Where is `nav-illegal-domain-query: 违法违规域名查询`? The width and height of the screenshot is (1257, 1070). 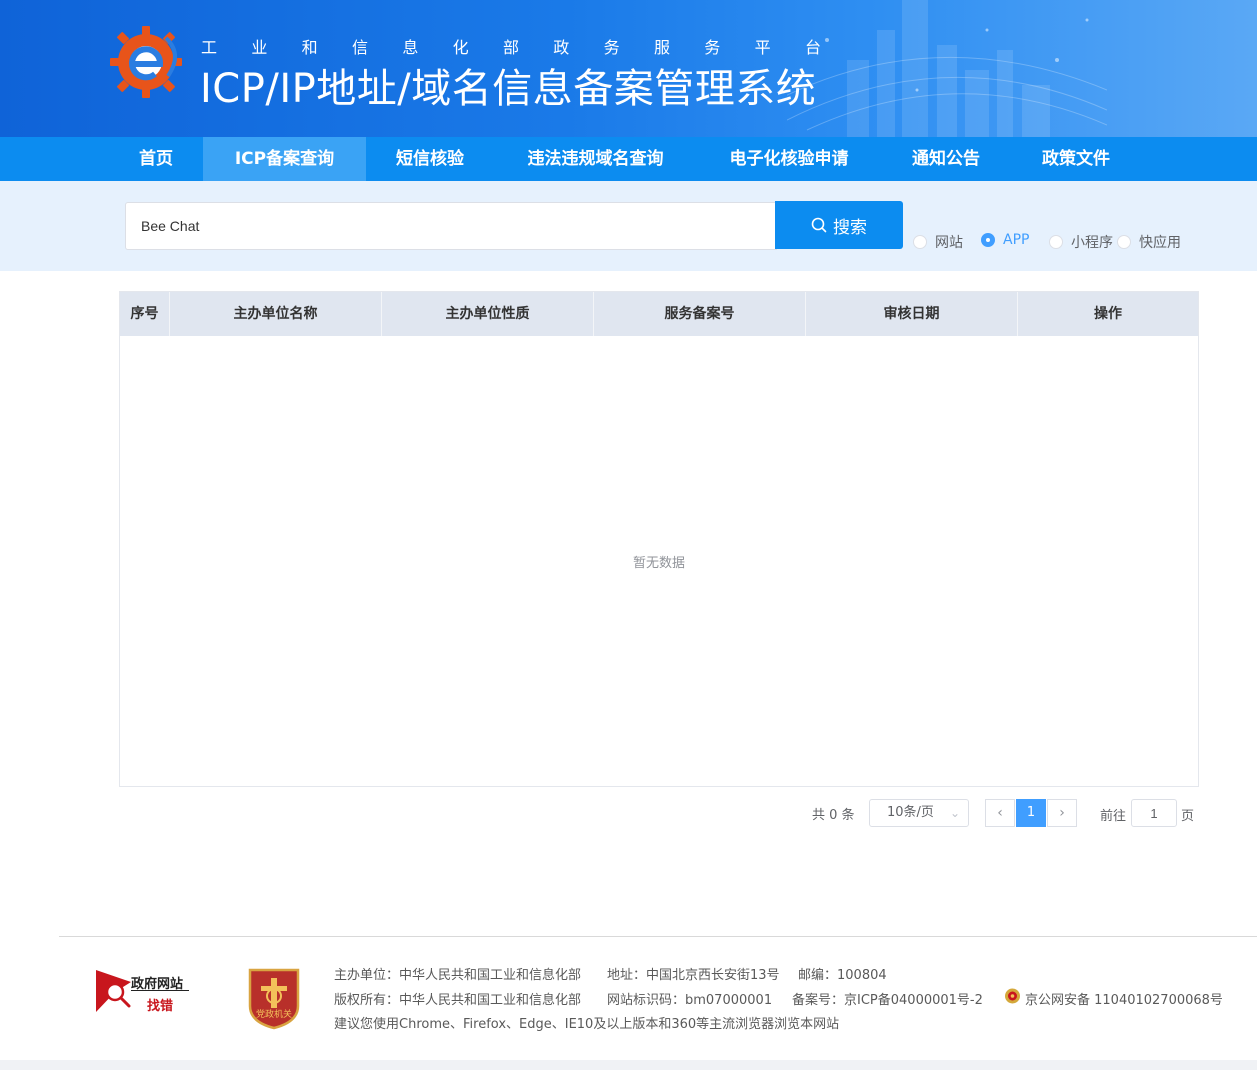
nav-illegal-domain-query: 违法违规域名查询 is located at coordinates (595, 159).